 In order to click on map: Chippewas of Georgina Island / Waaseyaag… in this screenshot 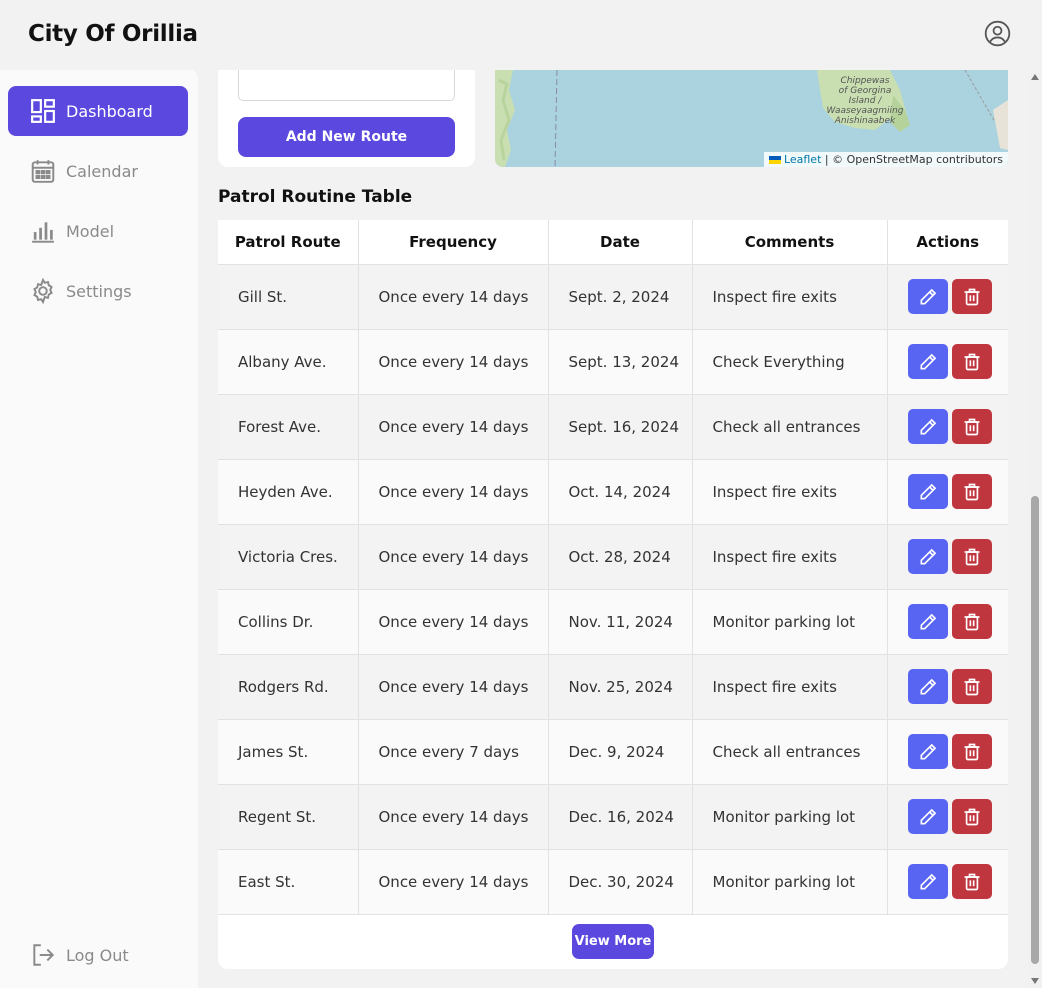, I will do `click(751, 118)`.